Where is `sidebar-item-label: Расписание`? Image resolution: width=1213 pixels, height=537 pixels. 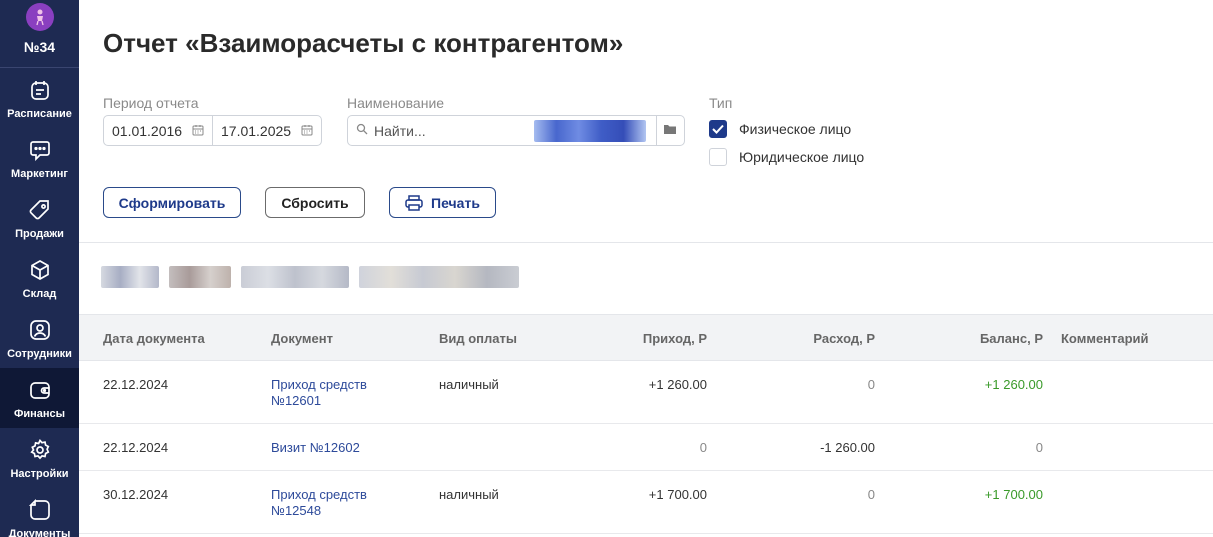
sidebar-item-label: Расписание is located at coordinates (39, 114).